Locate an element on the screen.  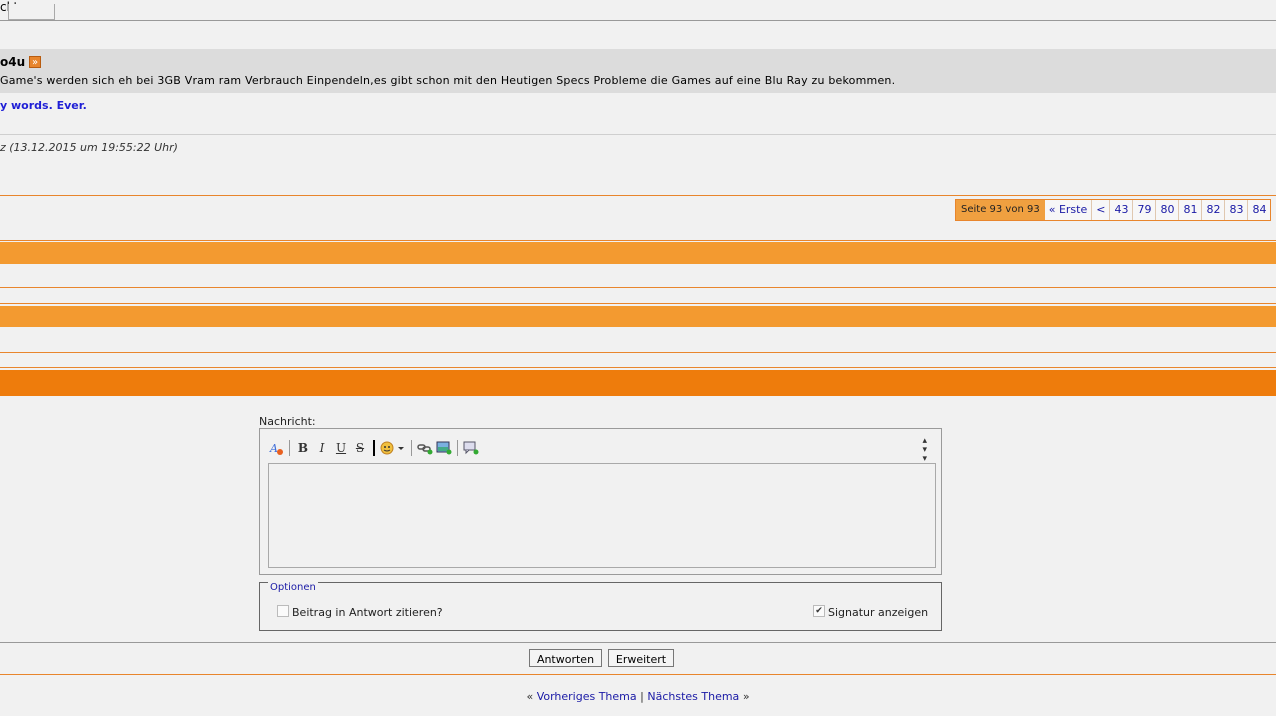
smiley-icon is located at coordinates (393, 448).